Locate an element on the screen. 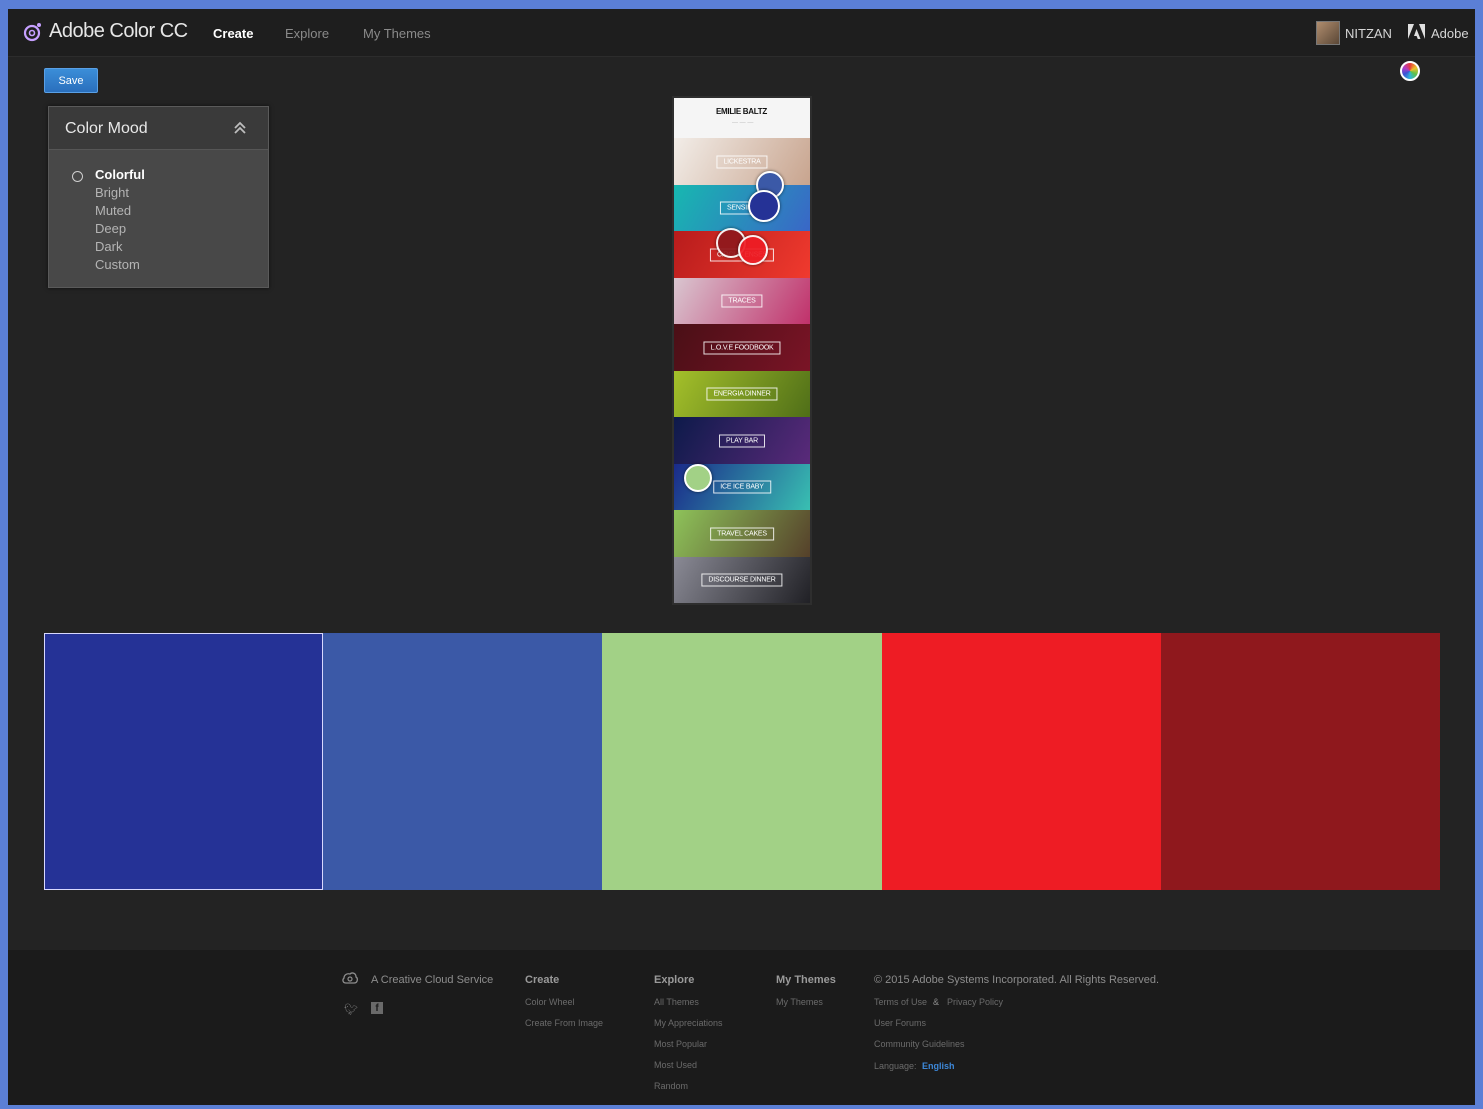  nav-explore: Explore is located at coordinates (307, 33).